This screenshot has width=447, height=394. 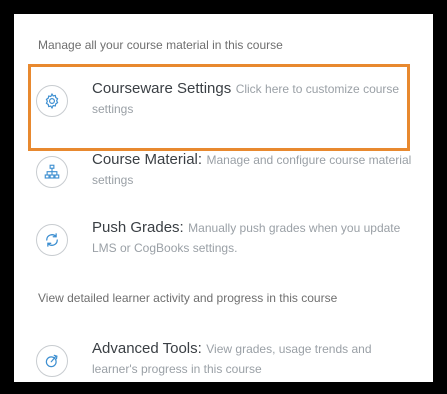 I want to click on refresh-icon, so click(x=52, y=240).